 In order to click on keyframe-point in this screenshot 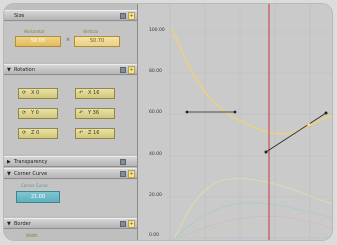, I will do `click(309, 125)`.